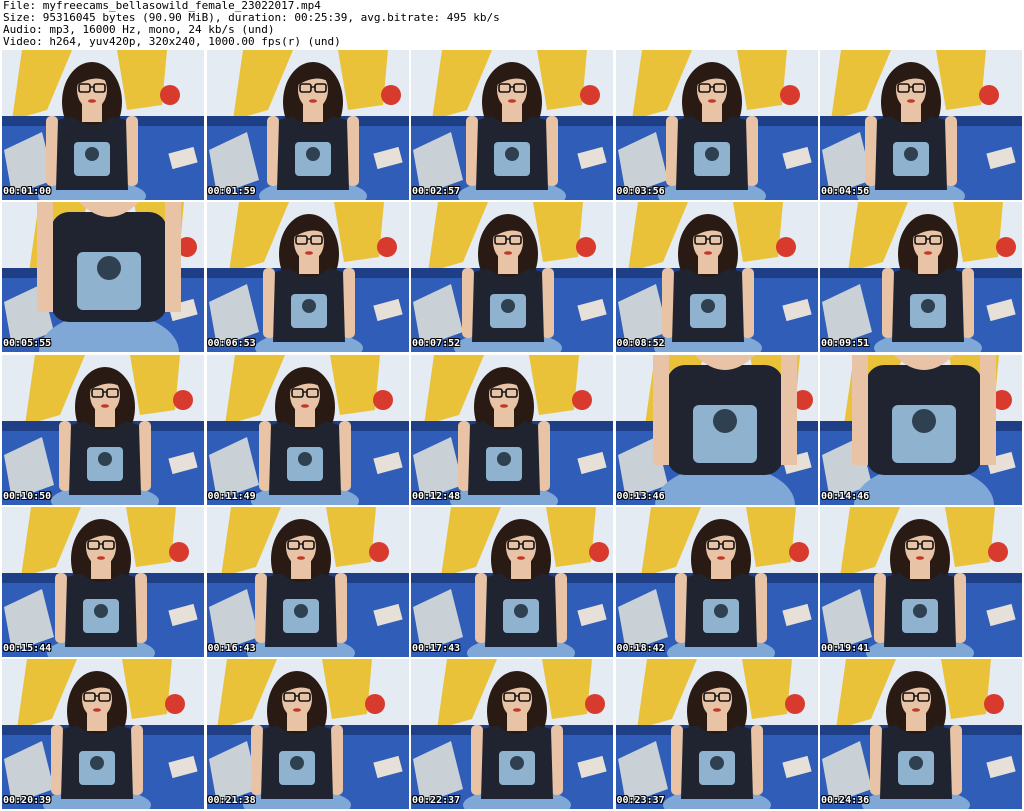 The height and width of the screenshot is (811, 1024). I want to click on video-thumbnail: 00:11:49, so click(307, 429).